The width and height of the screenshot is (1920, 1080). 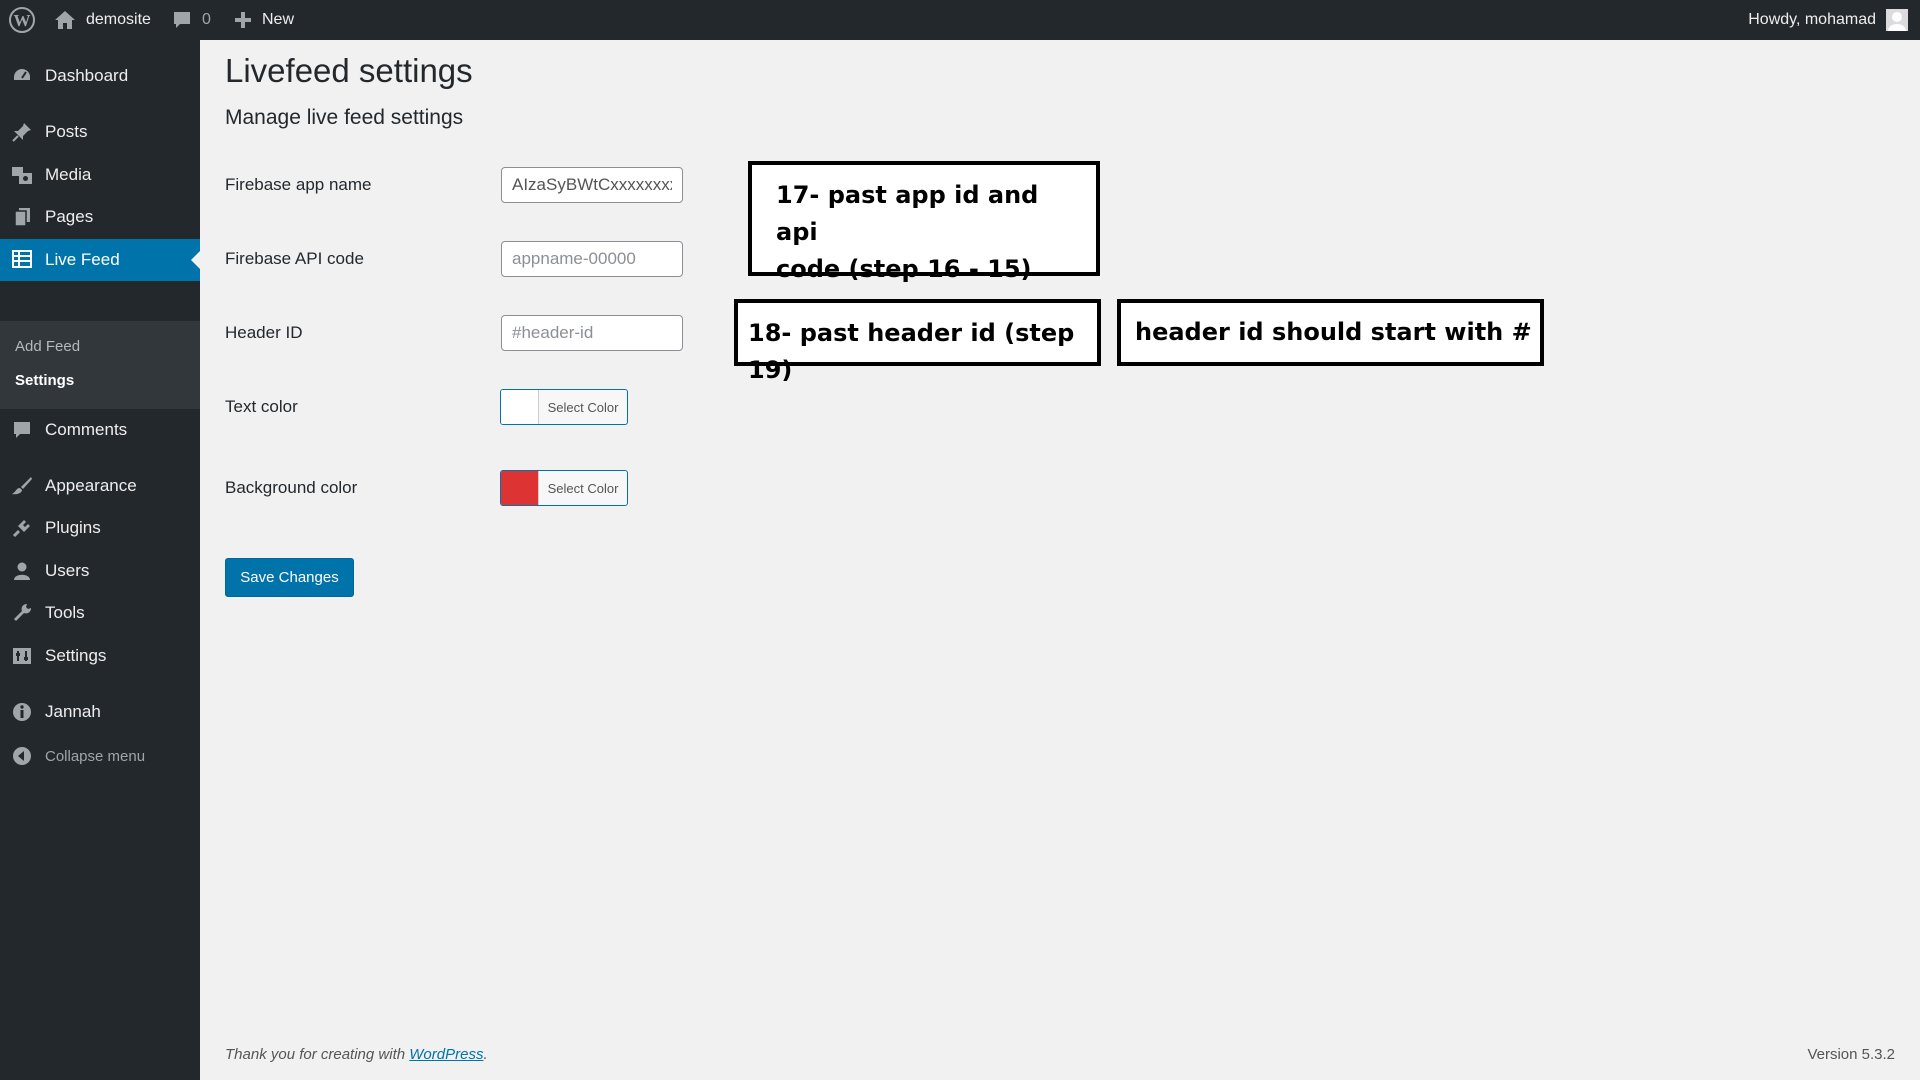 I want to click on sidebar-item-pages: Pages, so click(x=100, y=217).